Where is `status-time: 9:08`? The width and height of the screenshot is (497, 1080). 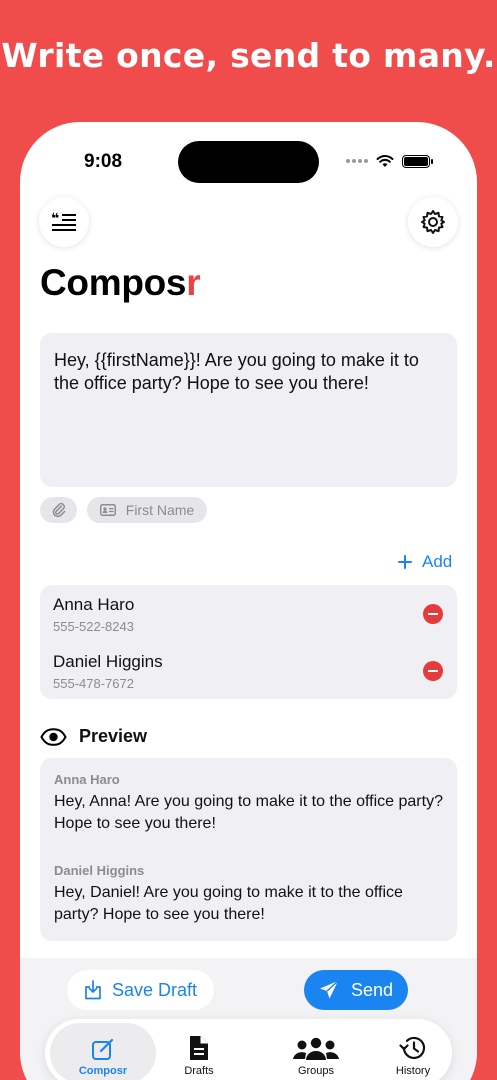
status-time: 9:08 is located at coordinates (103, 161).